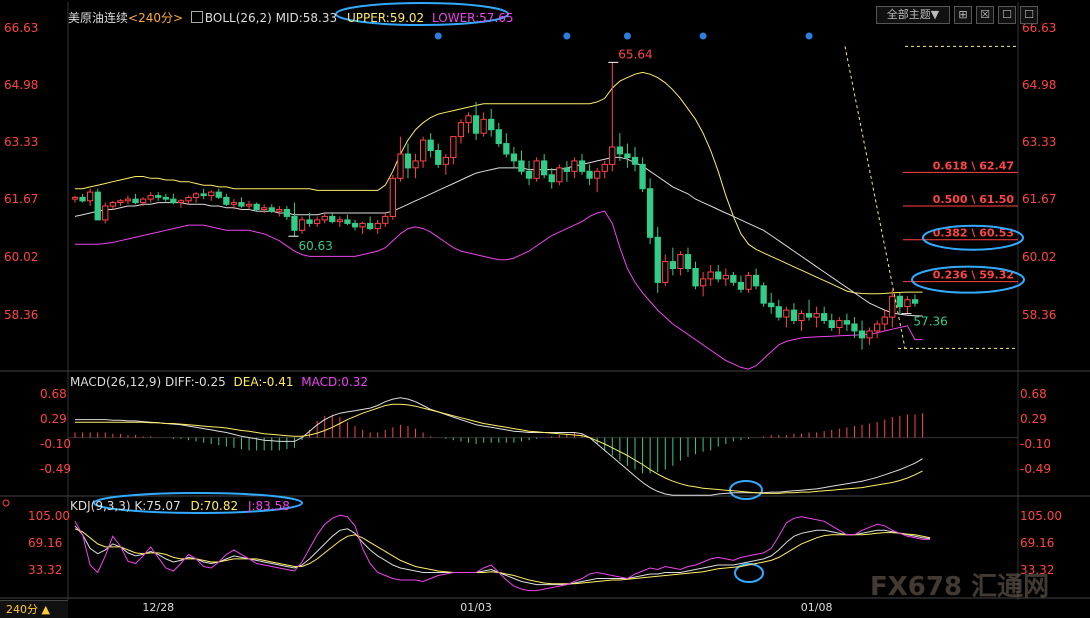  I want to click on maximize-button: ☐, so click(1007, 15).